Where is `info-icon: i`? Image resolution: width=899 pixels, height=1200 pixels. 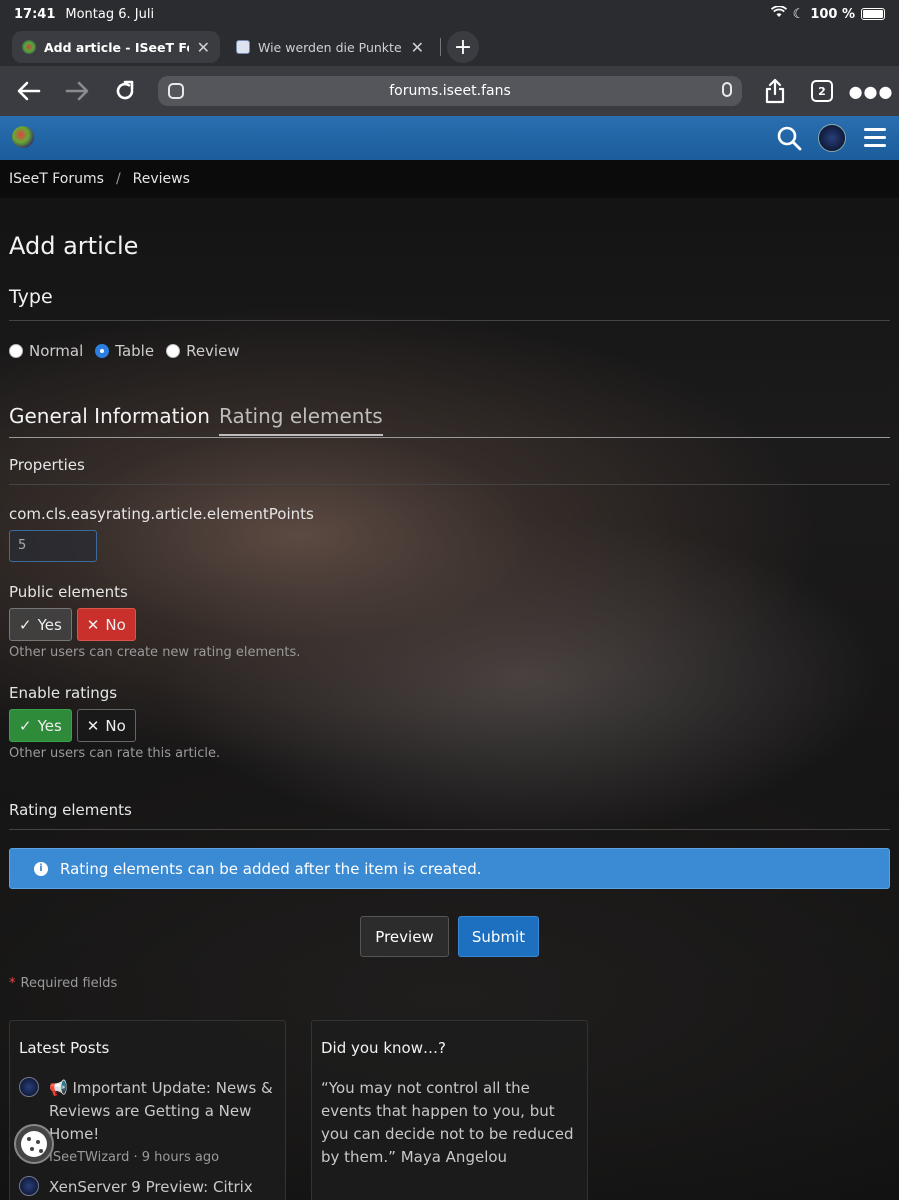
info-icon: i is located at coordinates (41, 868).